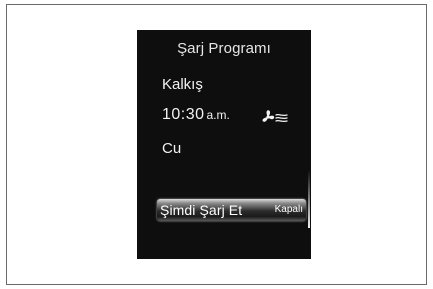 Image resolution: width=433 pixels, height=289 pixels. Describe the element at coordinates (171, 148) in the screenshot. I see `departure-day: Cu` at that location.